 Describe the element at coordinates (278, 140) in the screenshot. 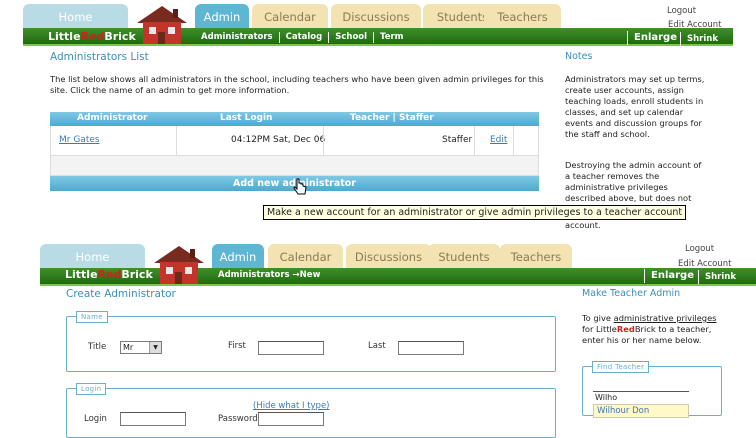

I see `last-login-value: 04:12PM Sat, Dec 06` at that location.